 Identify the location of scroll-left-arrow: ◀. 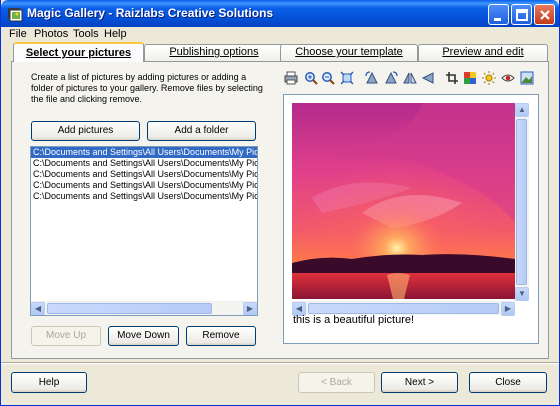
(38, 308).